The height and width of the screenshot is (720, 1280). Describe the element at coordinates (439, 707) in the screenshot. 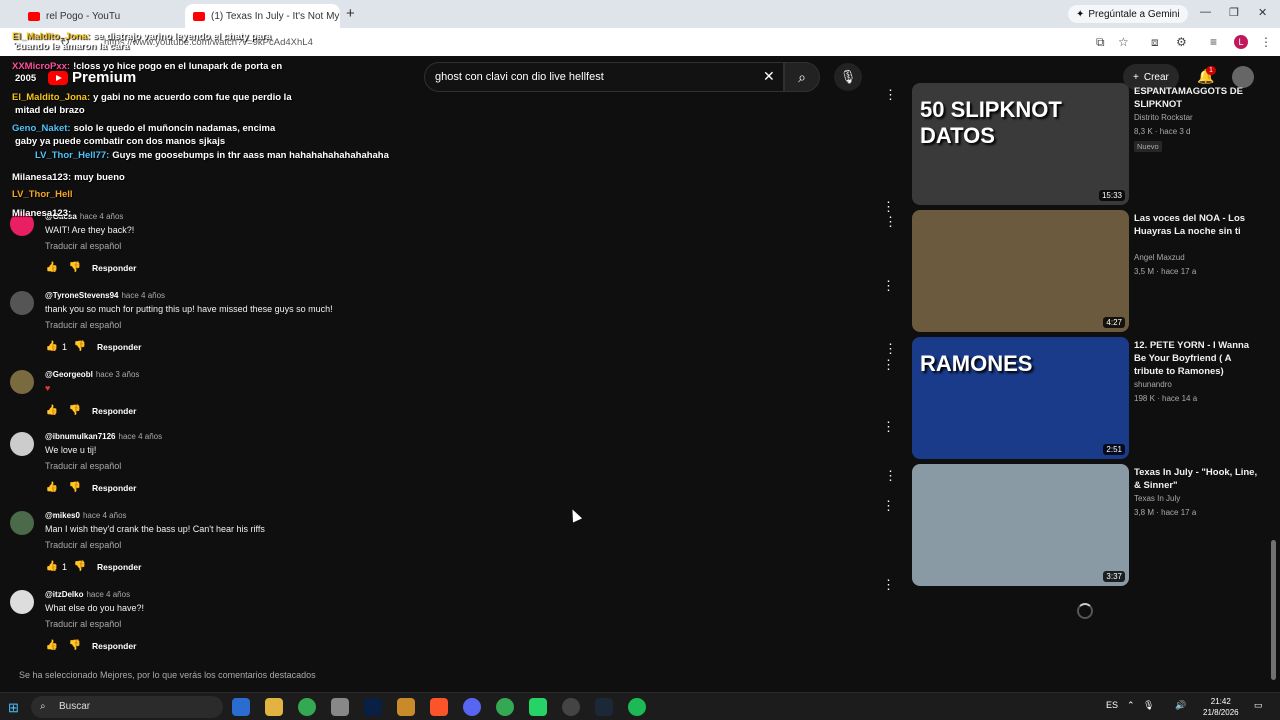

I see `brave-app-icon` at that location.